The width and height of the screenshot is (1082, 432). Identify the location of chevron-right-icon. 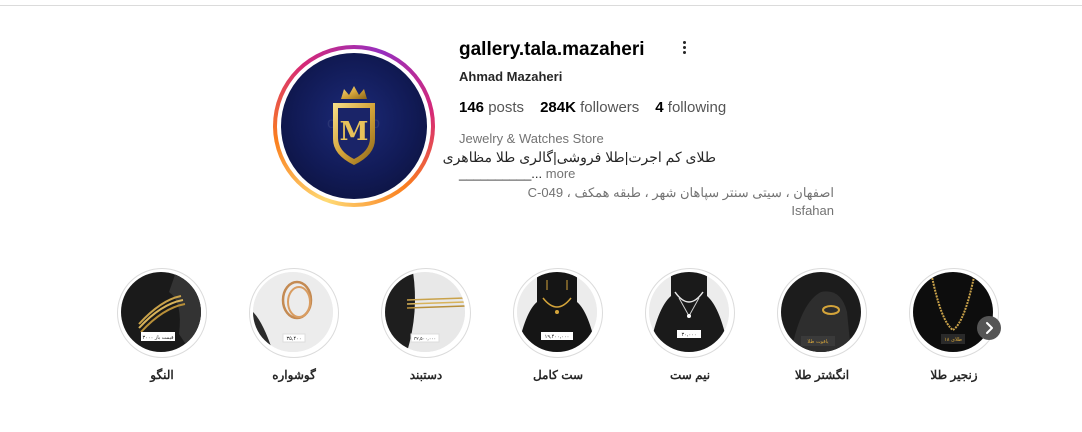
(989, 328).